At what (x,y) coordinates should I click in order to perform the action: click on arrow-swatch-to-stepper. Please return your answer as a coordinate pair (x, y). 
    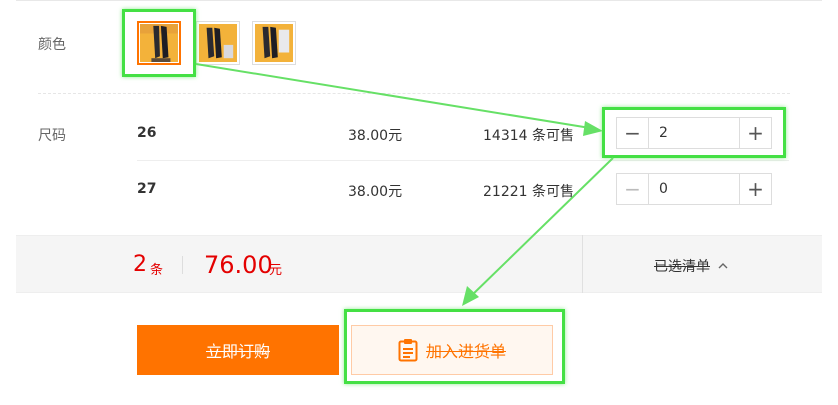
    Looking at the image, I should click on (393, 96).